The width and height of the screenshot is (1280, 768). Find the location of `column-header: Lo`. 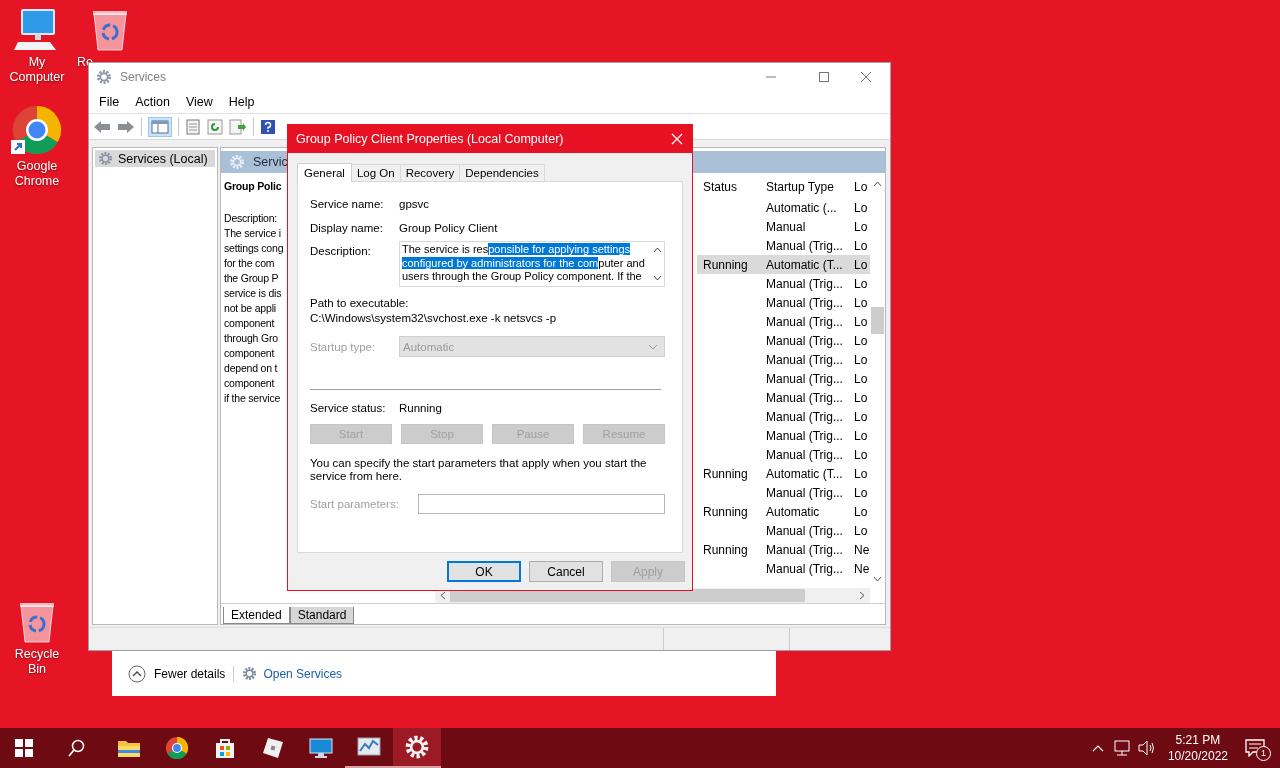

column-header: Lo is located at coordinates (861, 187).